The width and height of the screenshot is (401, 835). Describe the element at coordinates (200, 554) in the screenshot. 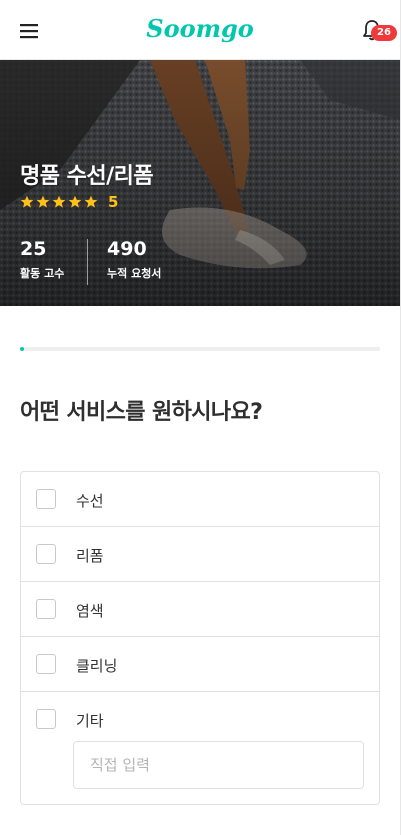

I see `option-item: 리폼` at that location.